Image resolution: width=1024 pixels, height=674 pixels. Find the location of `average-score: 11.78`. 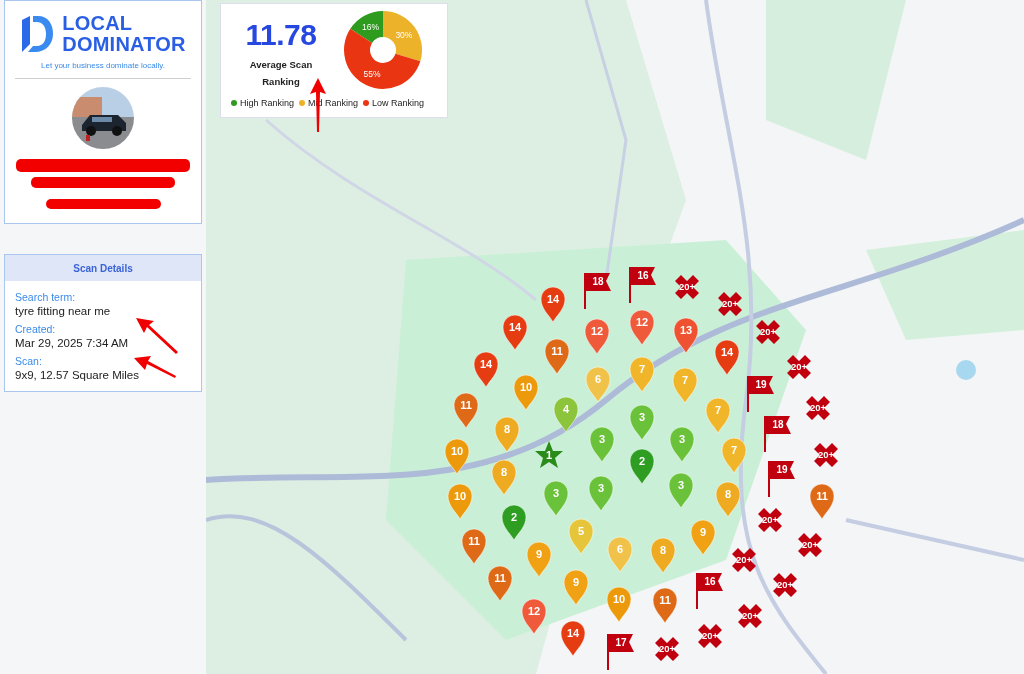

average-score: 11.78 is located at coordinates (281, 35).